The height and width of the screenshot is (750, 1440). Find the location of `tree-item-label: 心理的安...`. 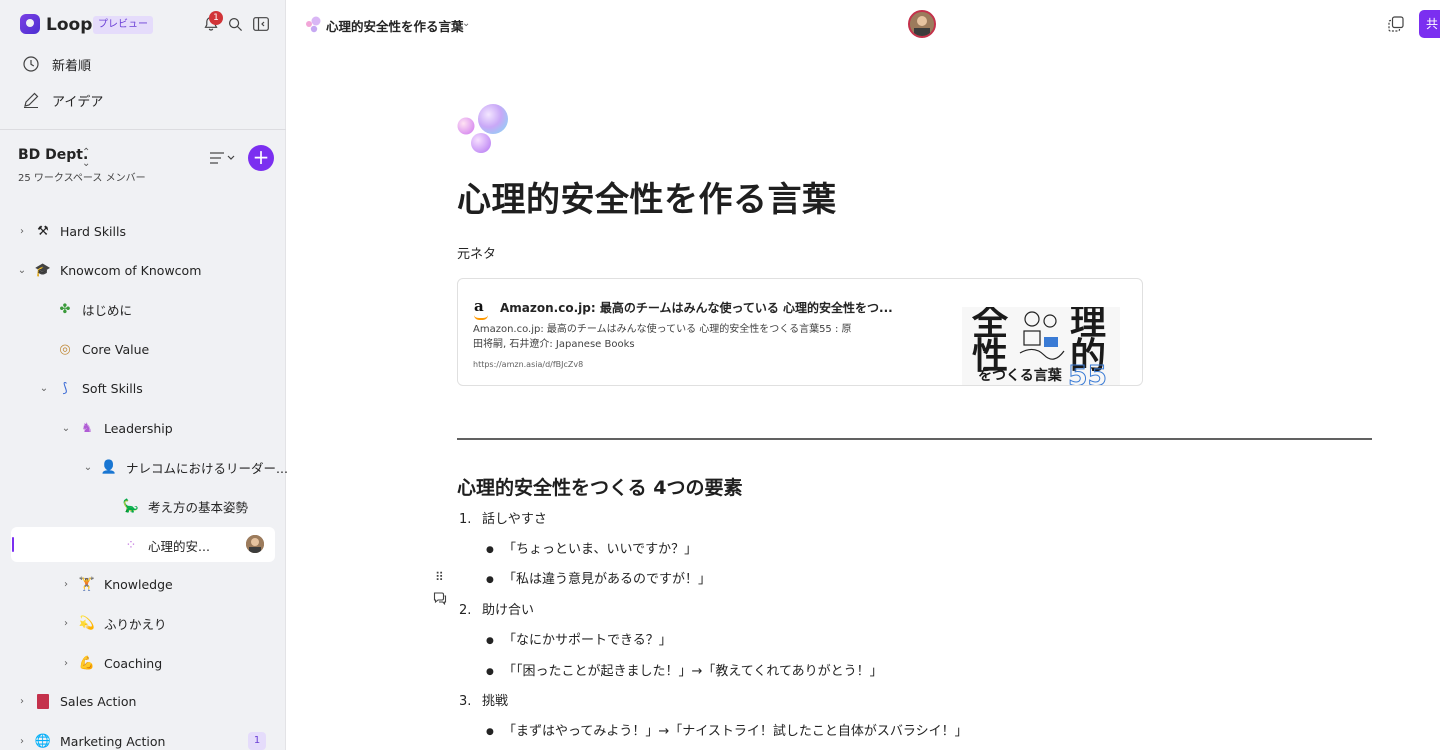

tree-item-label: 心理的安... is located at coordinates (179, 546).